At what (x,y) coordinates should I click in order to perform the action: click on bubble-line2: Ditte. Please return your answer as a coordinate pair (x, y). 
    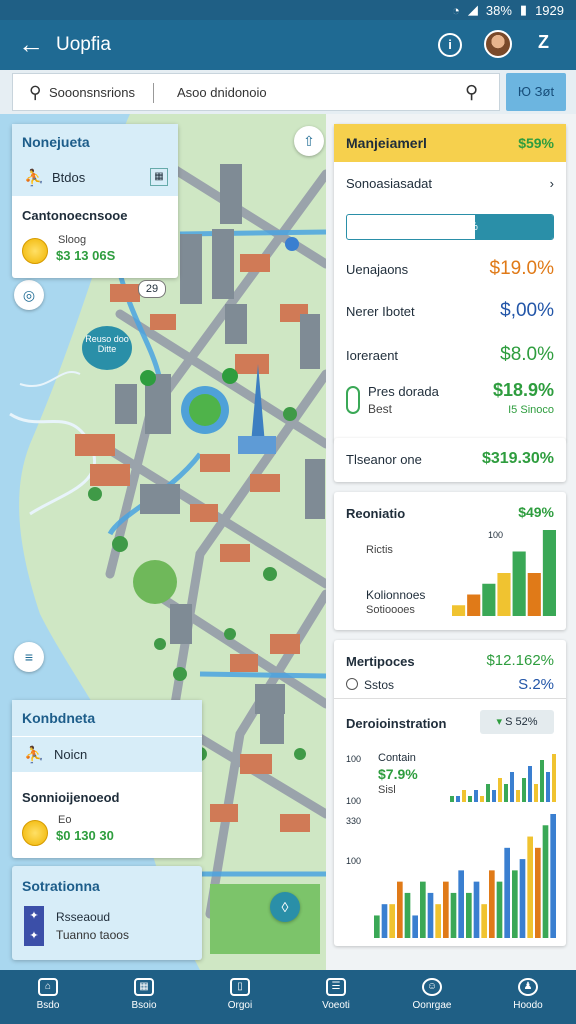
    Looking at the image, I should click on (107, 349).